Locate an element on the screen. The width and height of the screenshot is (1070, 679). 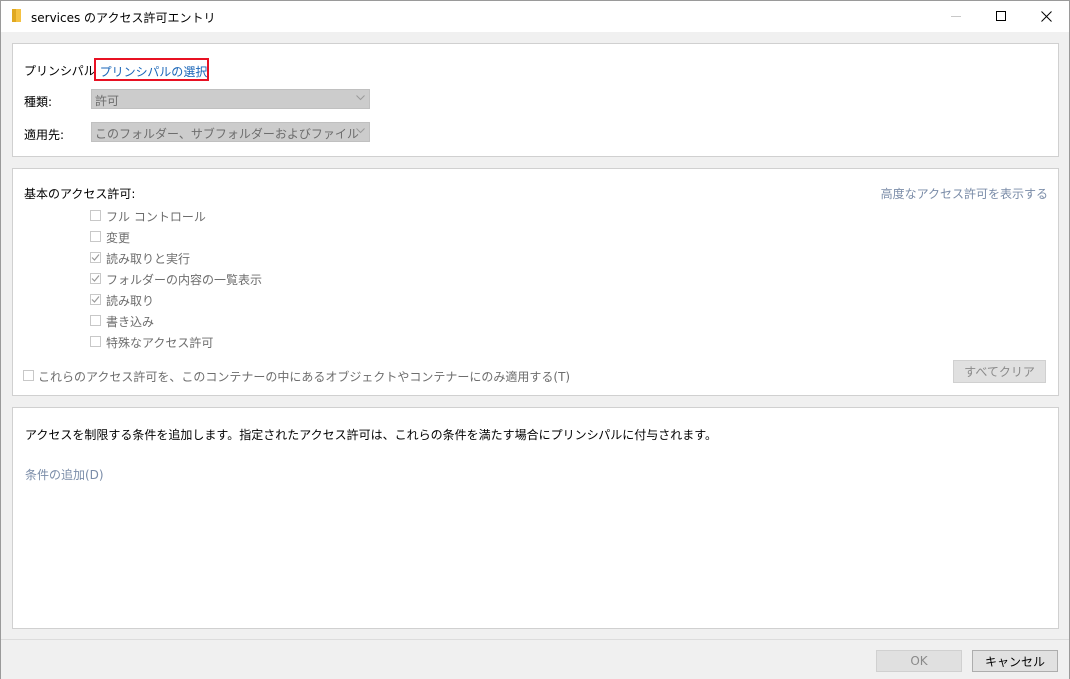
folder-icon is located at coordinates (16, 15).